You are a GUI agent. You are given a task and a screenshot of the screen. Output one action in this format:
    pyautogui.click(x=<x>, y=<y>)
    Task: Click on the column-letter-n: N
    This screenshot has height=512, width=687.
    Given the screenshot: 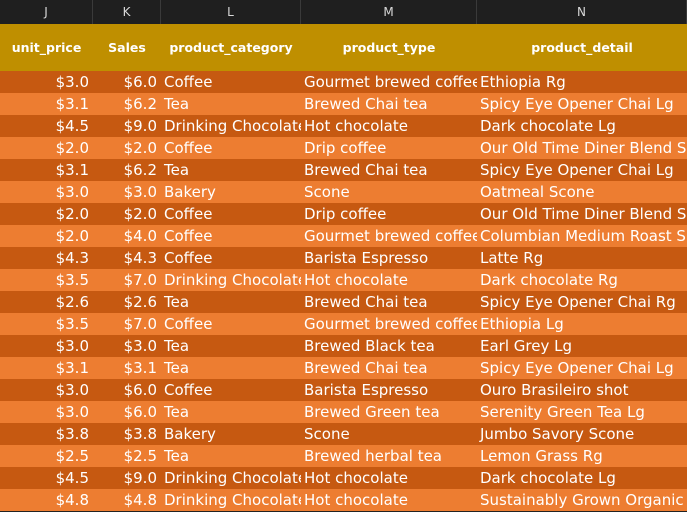 What is the action you would take?
    pyautogui.click(x=582, y=12)
    